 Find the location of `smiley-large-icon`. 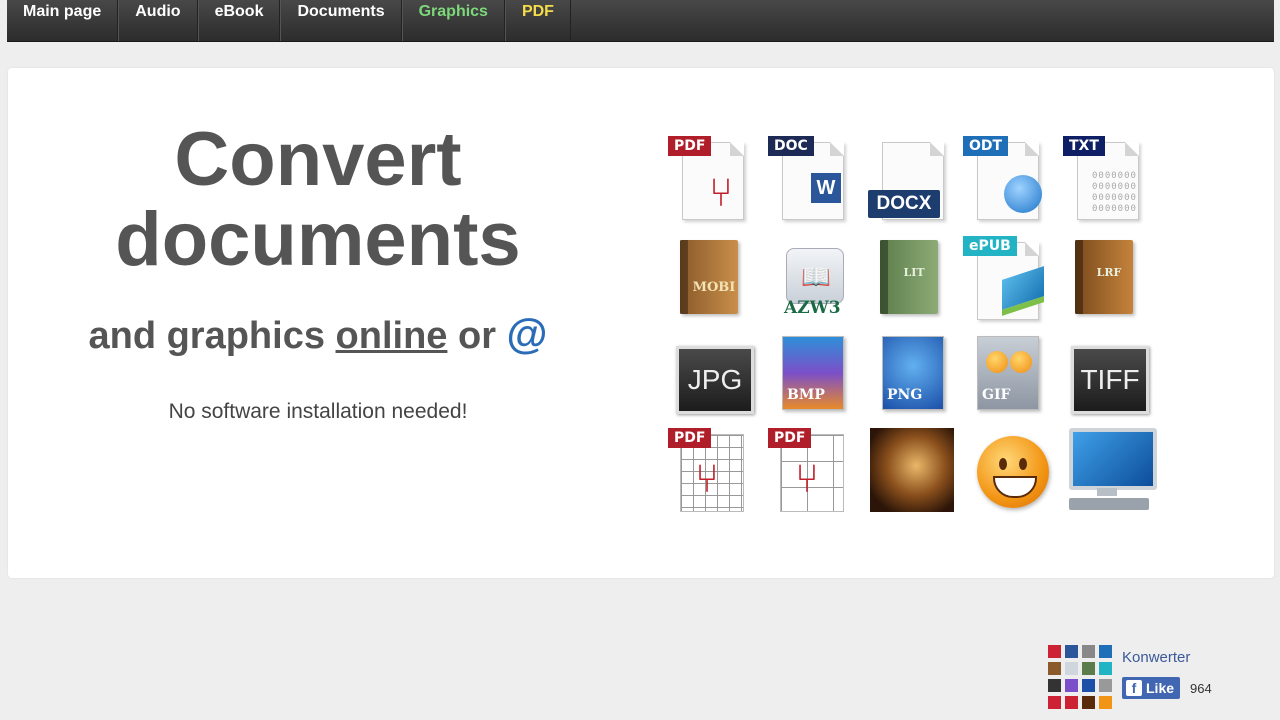

smiley-large-icon is located at coordinates (1006, 471).